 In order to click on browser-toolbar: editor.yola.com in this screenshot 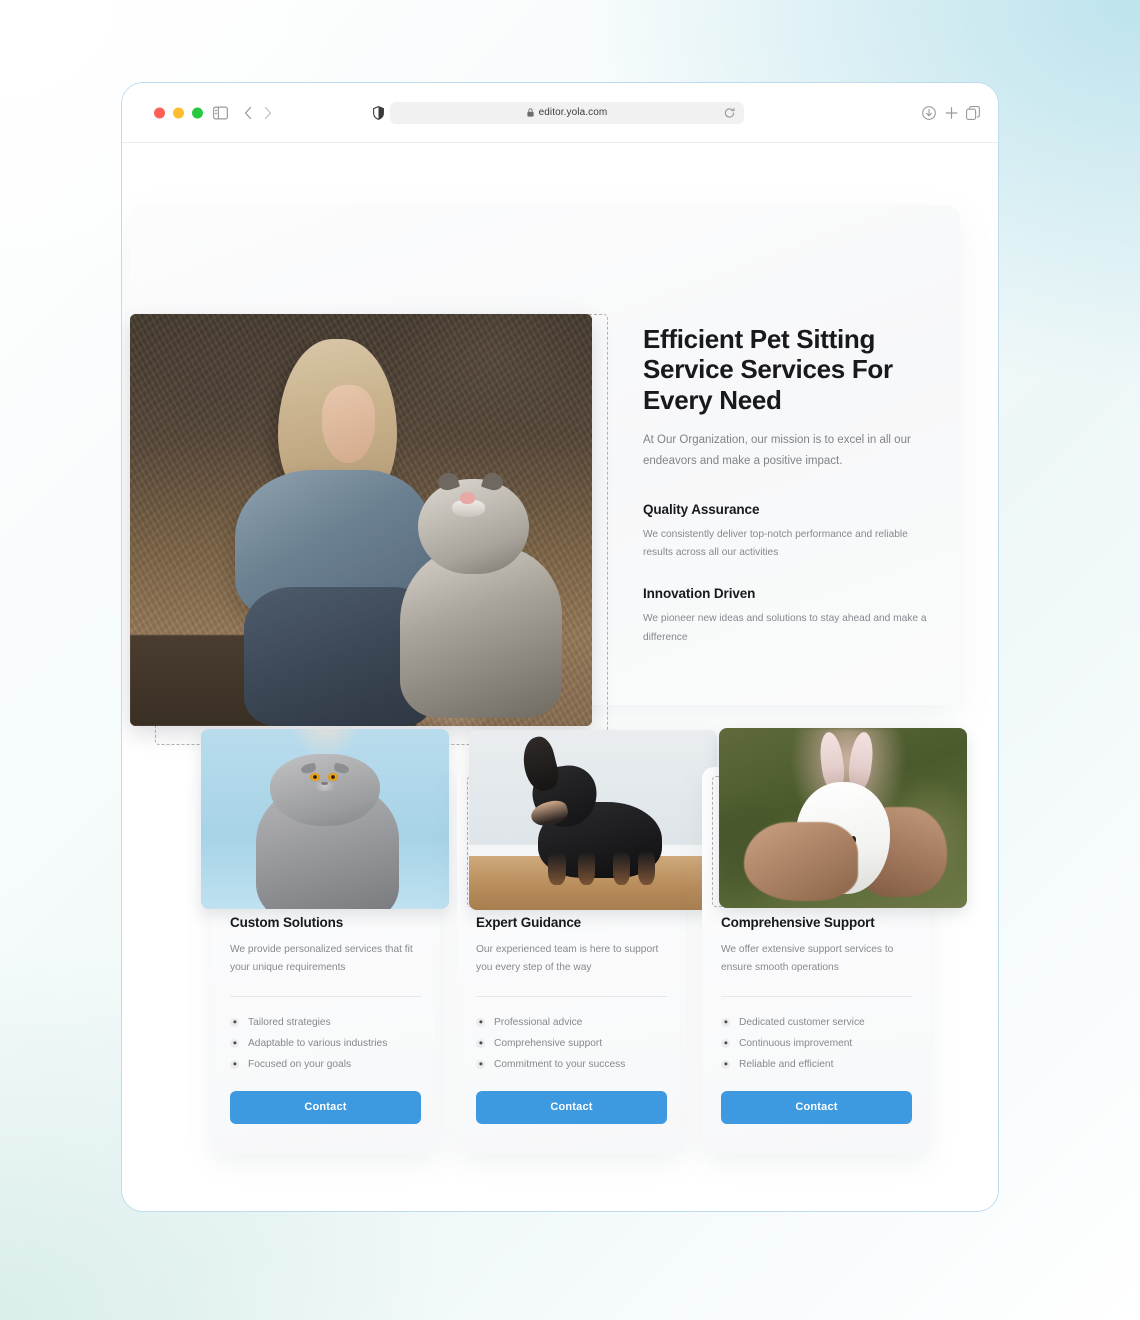, I will do `click(560, 113)`.